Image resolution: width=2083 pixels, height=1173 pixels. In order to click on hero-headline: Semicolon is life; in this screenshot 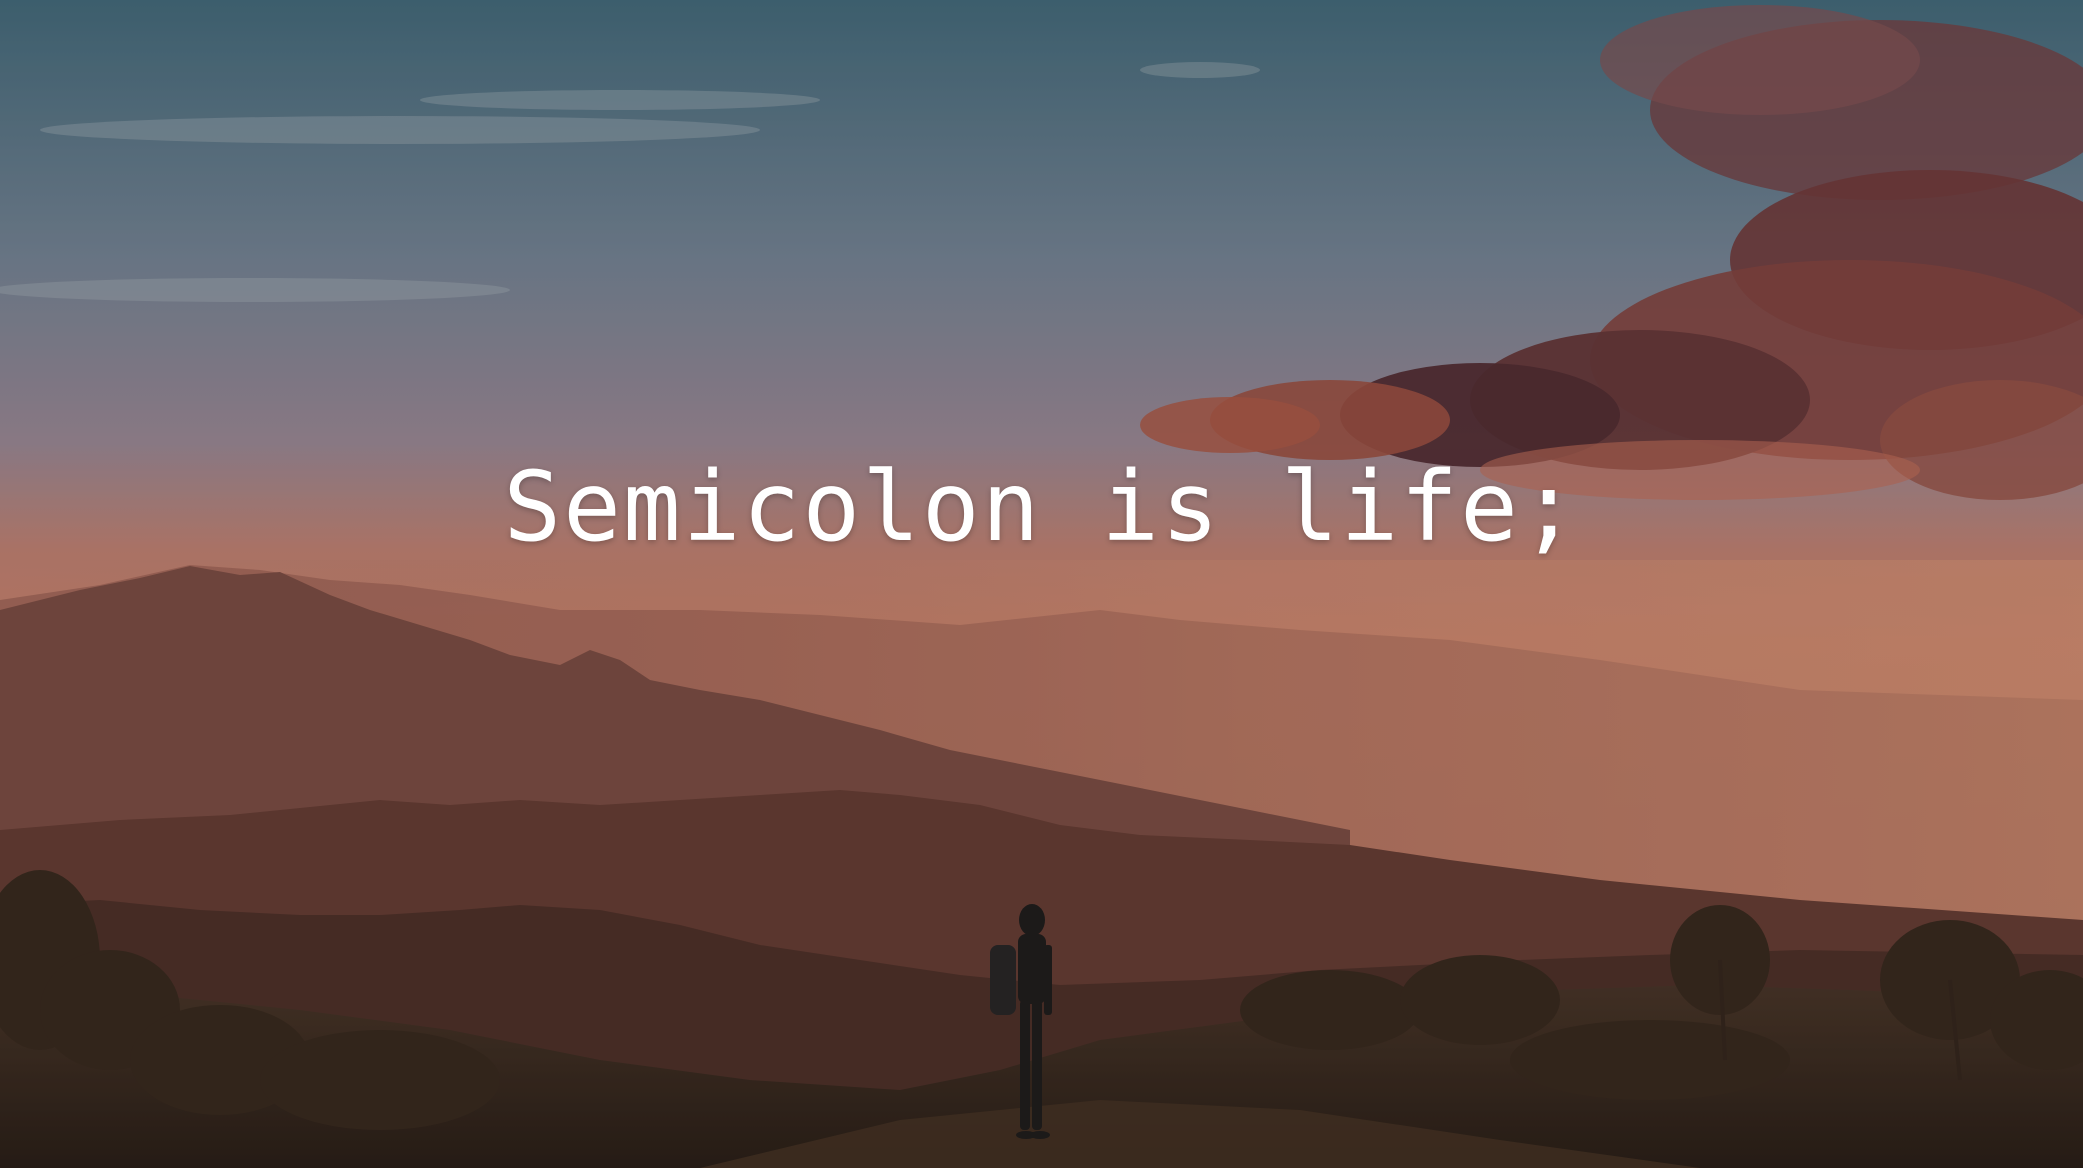, I will do `click(1041, 507)`.